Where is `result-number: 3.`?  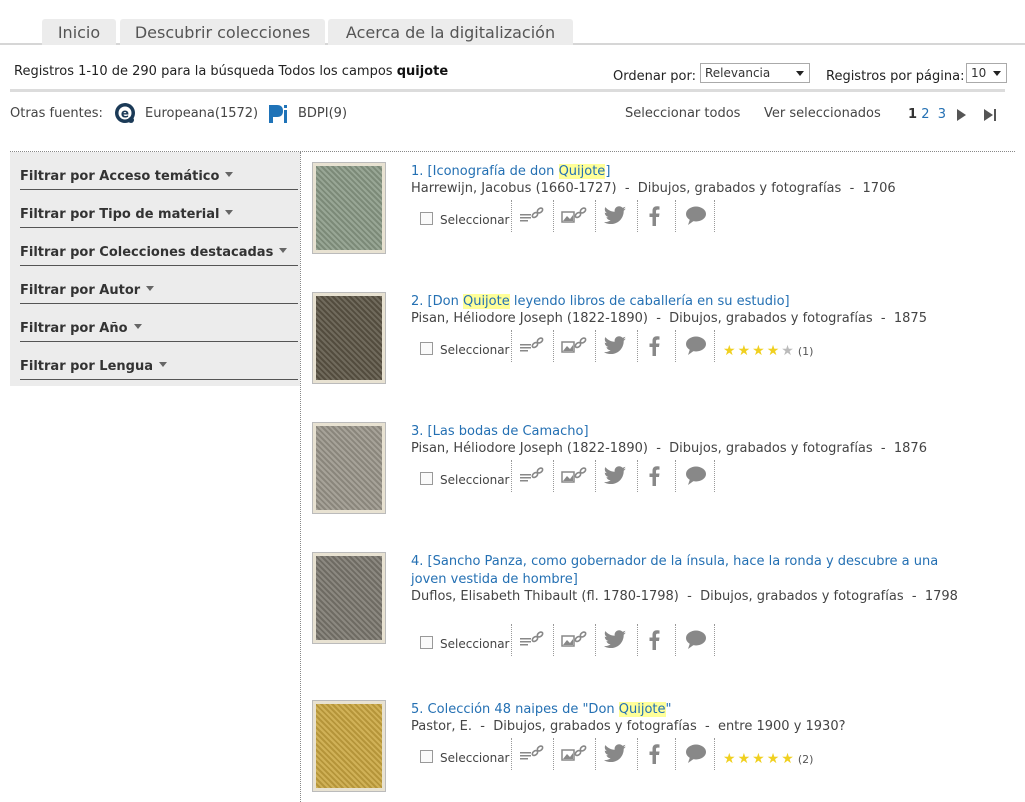
result-number: 3. is located at coordinates (417, 431).